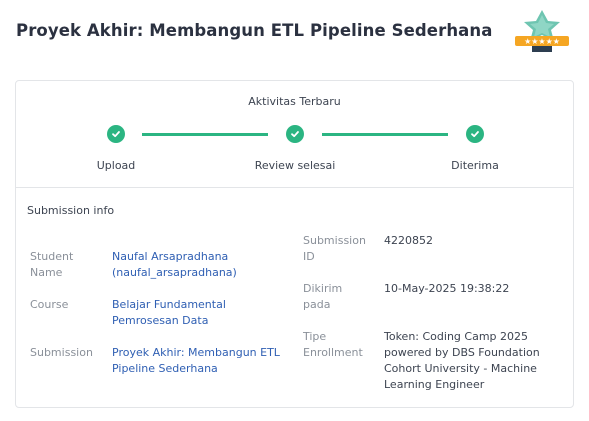 This screenshot has width=589, height=421. I want to click on submission-id-value: 4220852, so click(408, 240).